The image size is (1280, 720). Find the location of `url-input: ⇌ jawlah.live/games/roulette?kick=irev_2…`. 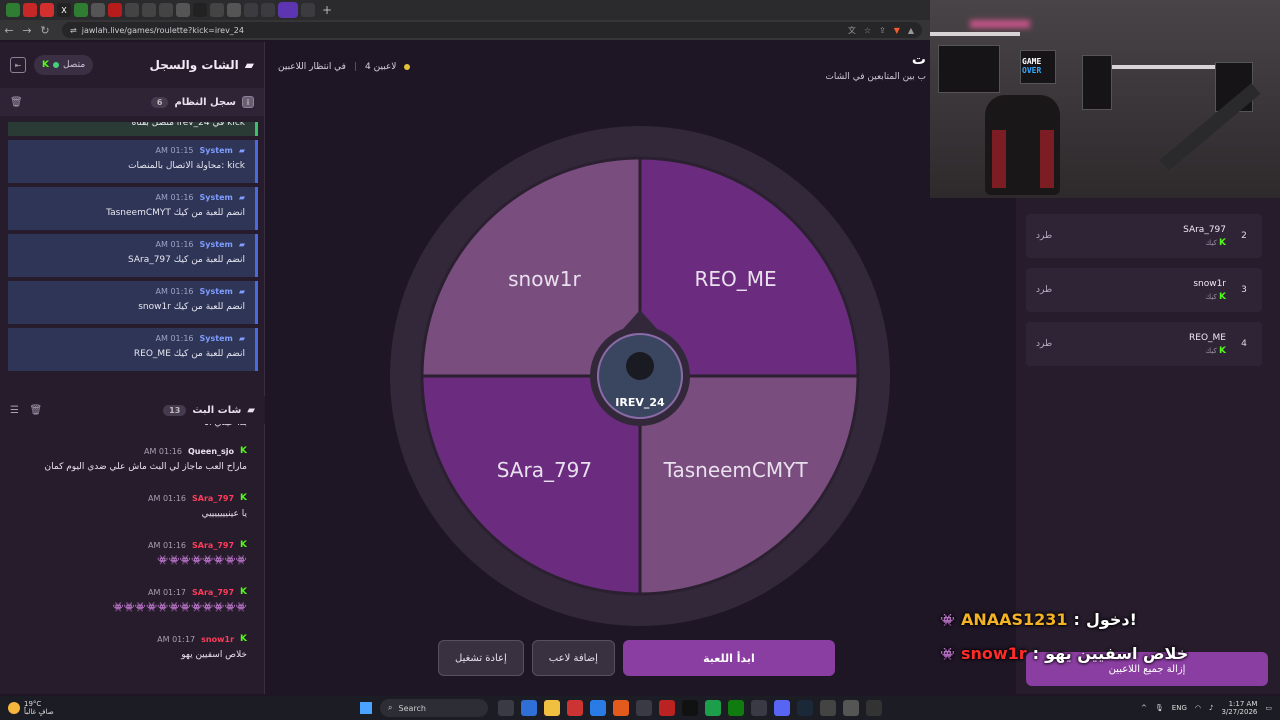

url-input: ⇌ jawlah.live/games/roulette?kick=irev_2… is located at coordinates (492, 30).